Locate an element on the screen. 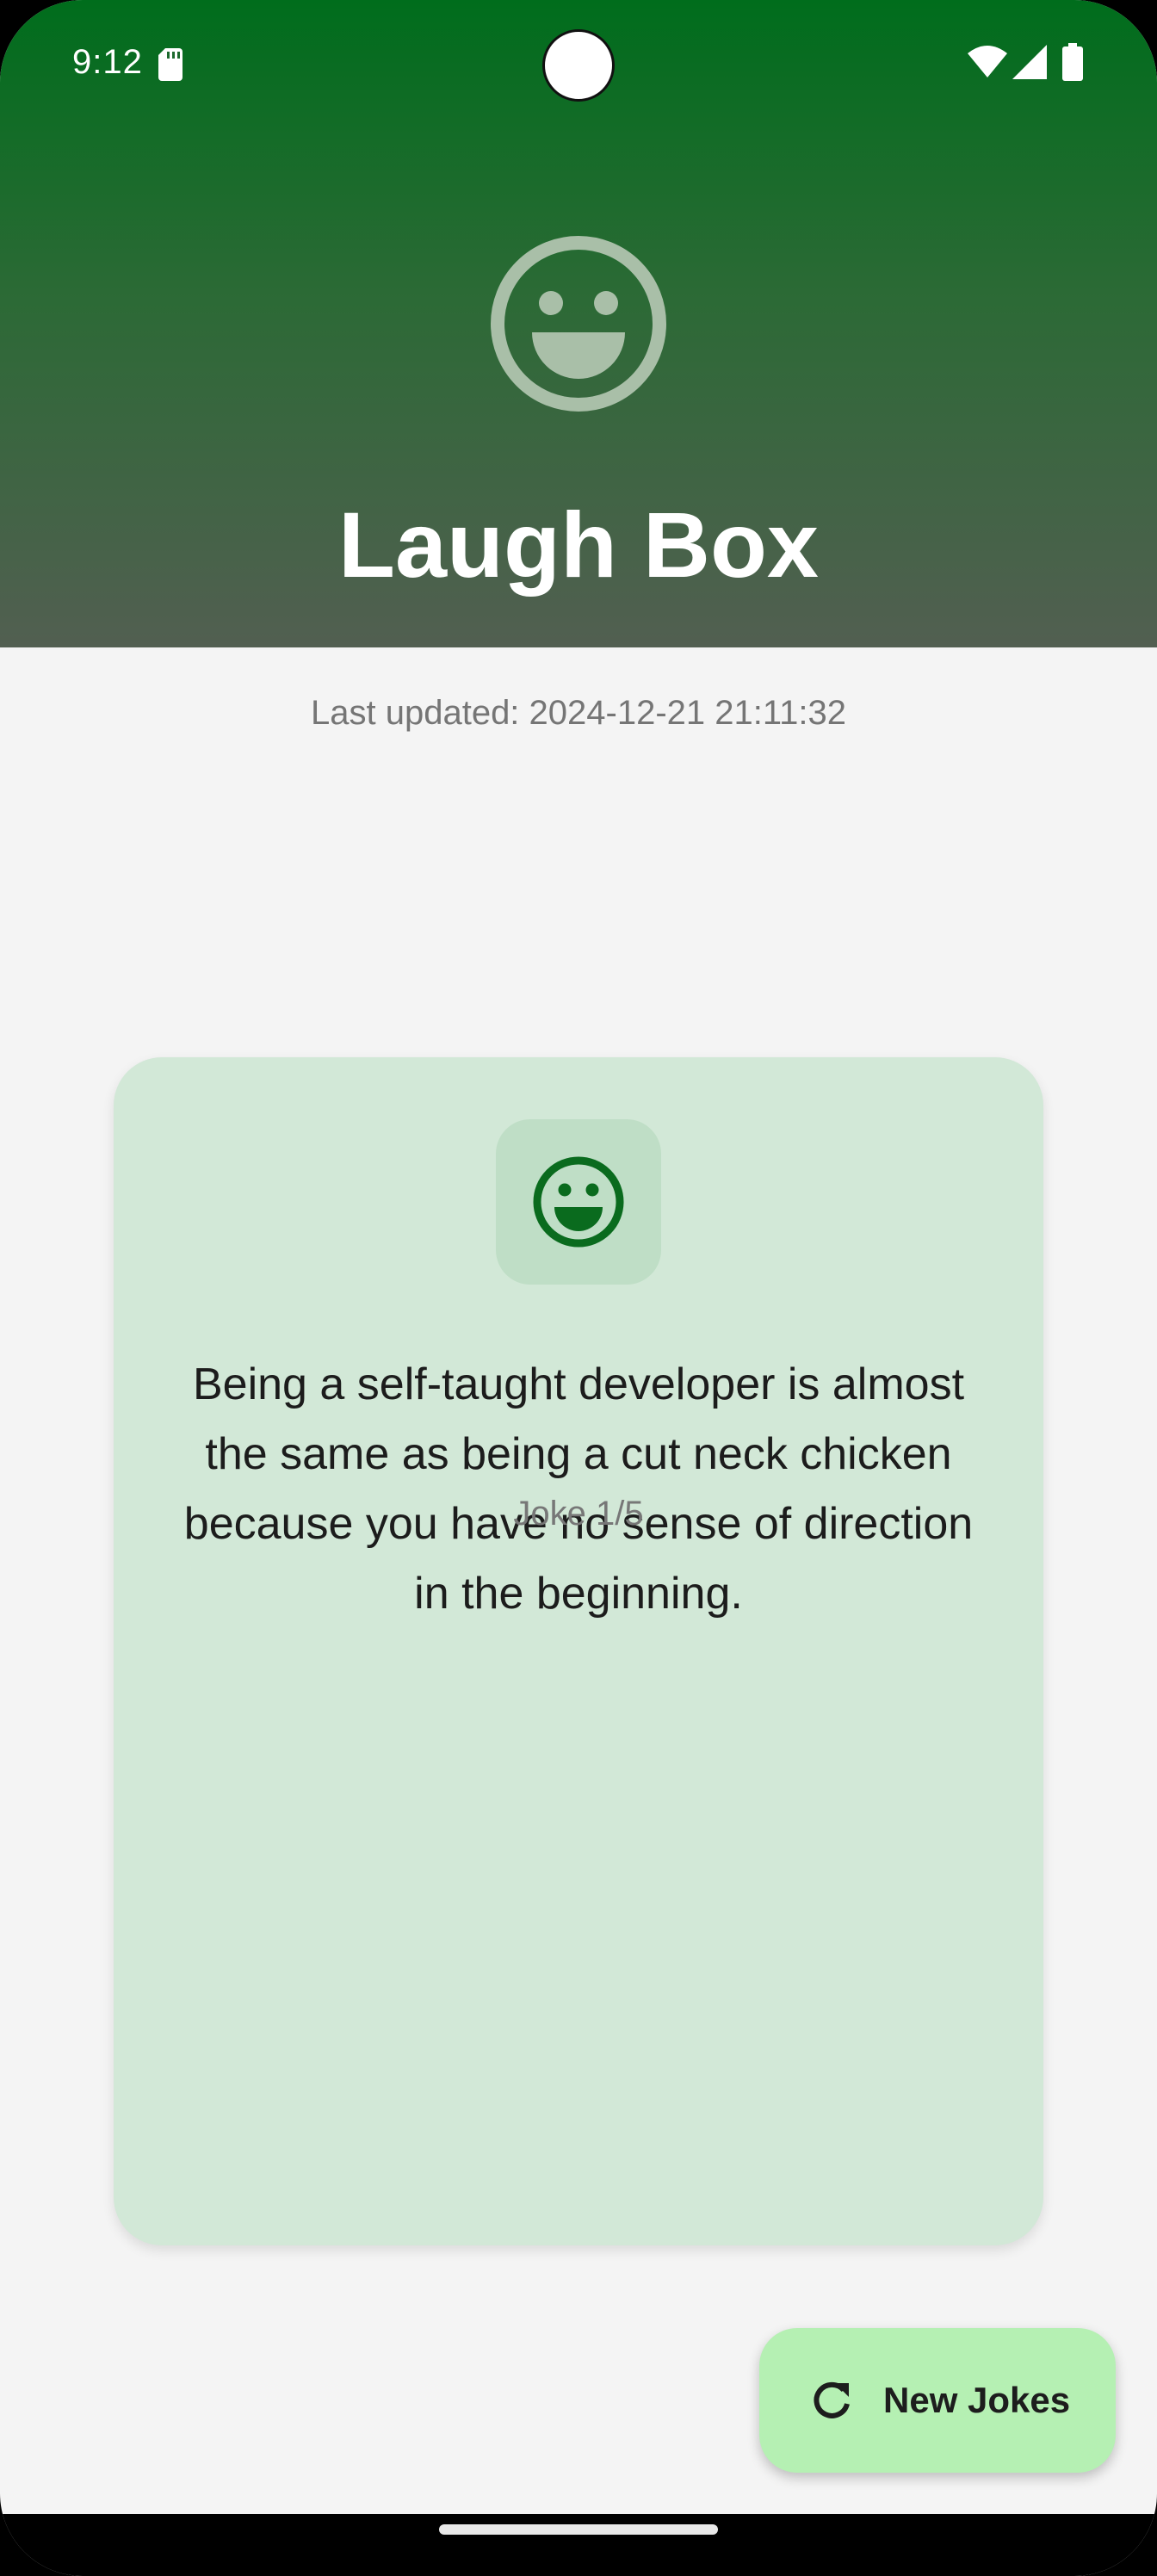 The width and height of the screenshot is (1157, 2576). app-title: Laugh Box is located at coordinates (579, 544).